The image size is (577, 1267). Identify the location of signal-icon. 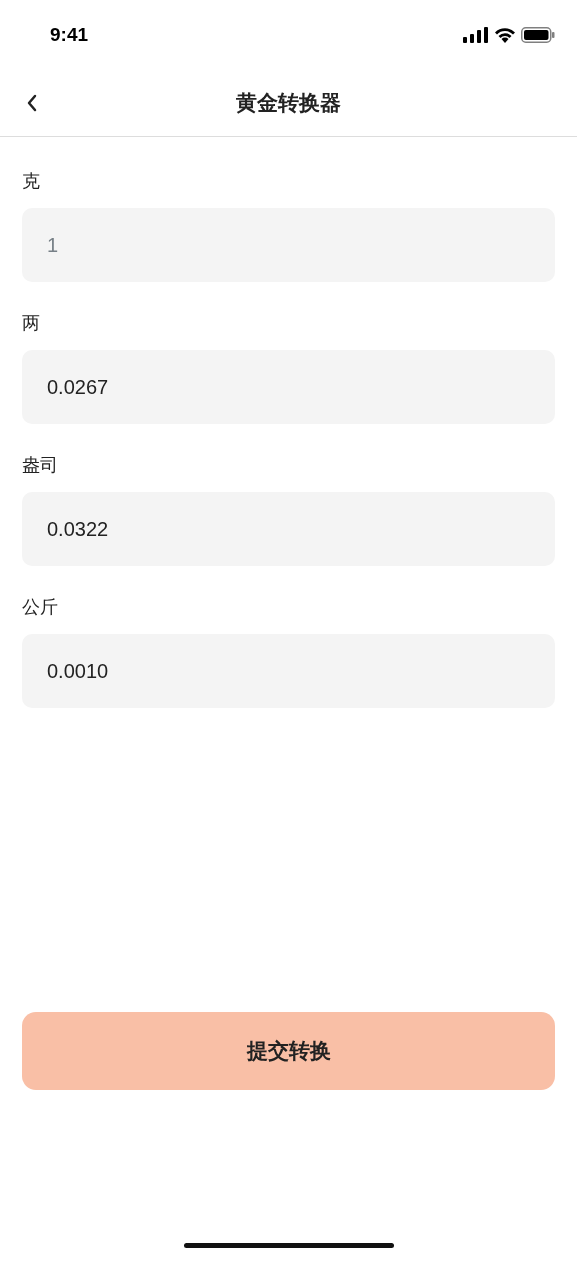
(476, 35).